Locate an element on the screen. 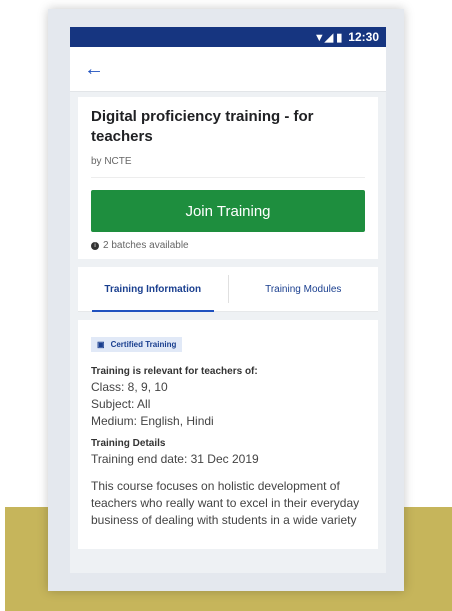 The image size is (452, 611). class-line: Class: 8, 9, 10 is located at coordinates (129, 387).